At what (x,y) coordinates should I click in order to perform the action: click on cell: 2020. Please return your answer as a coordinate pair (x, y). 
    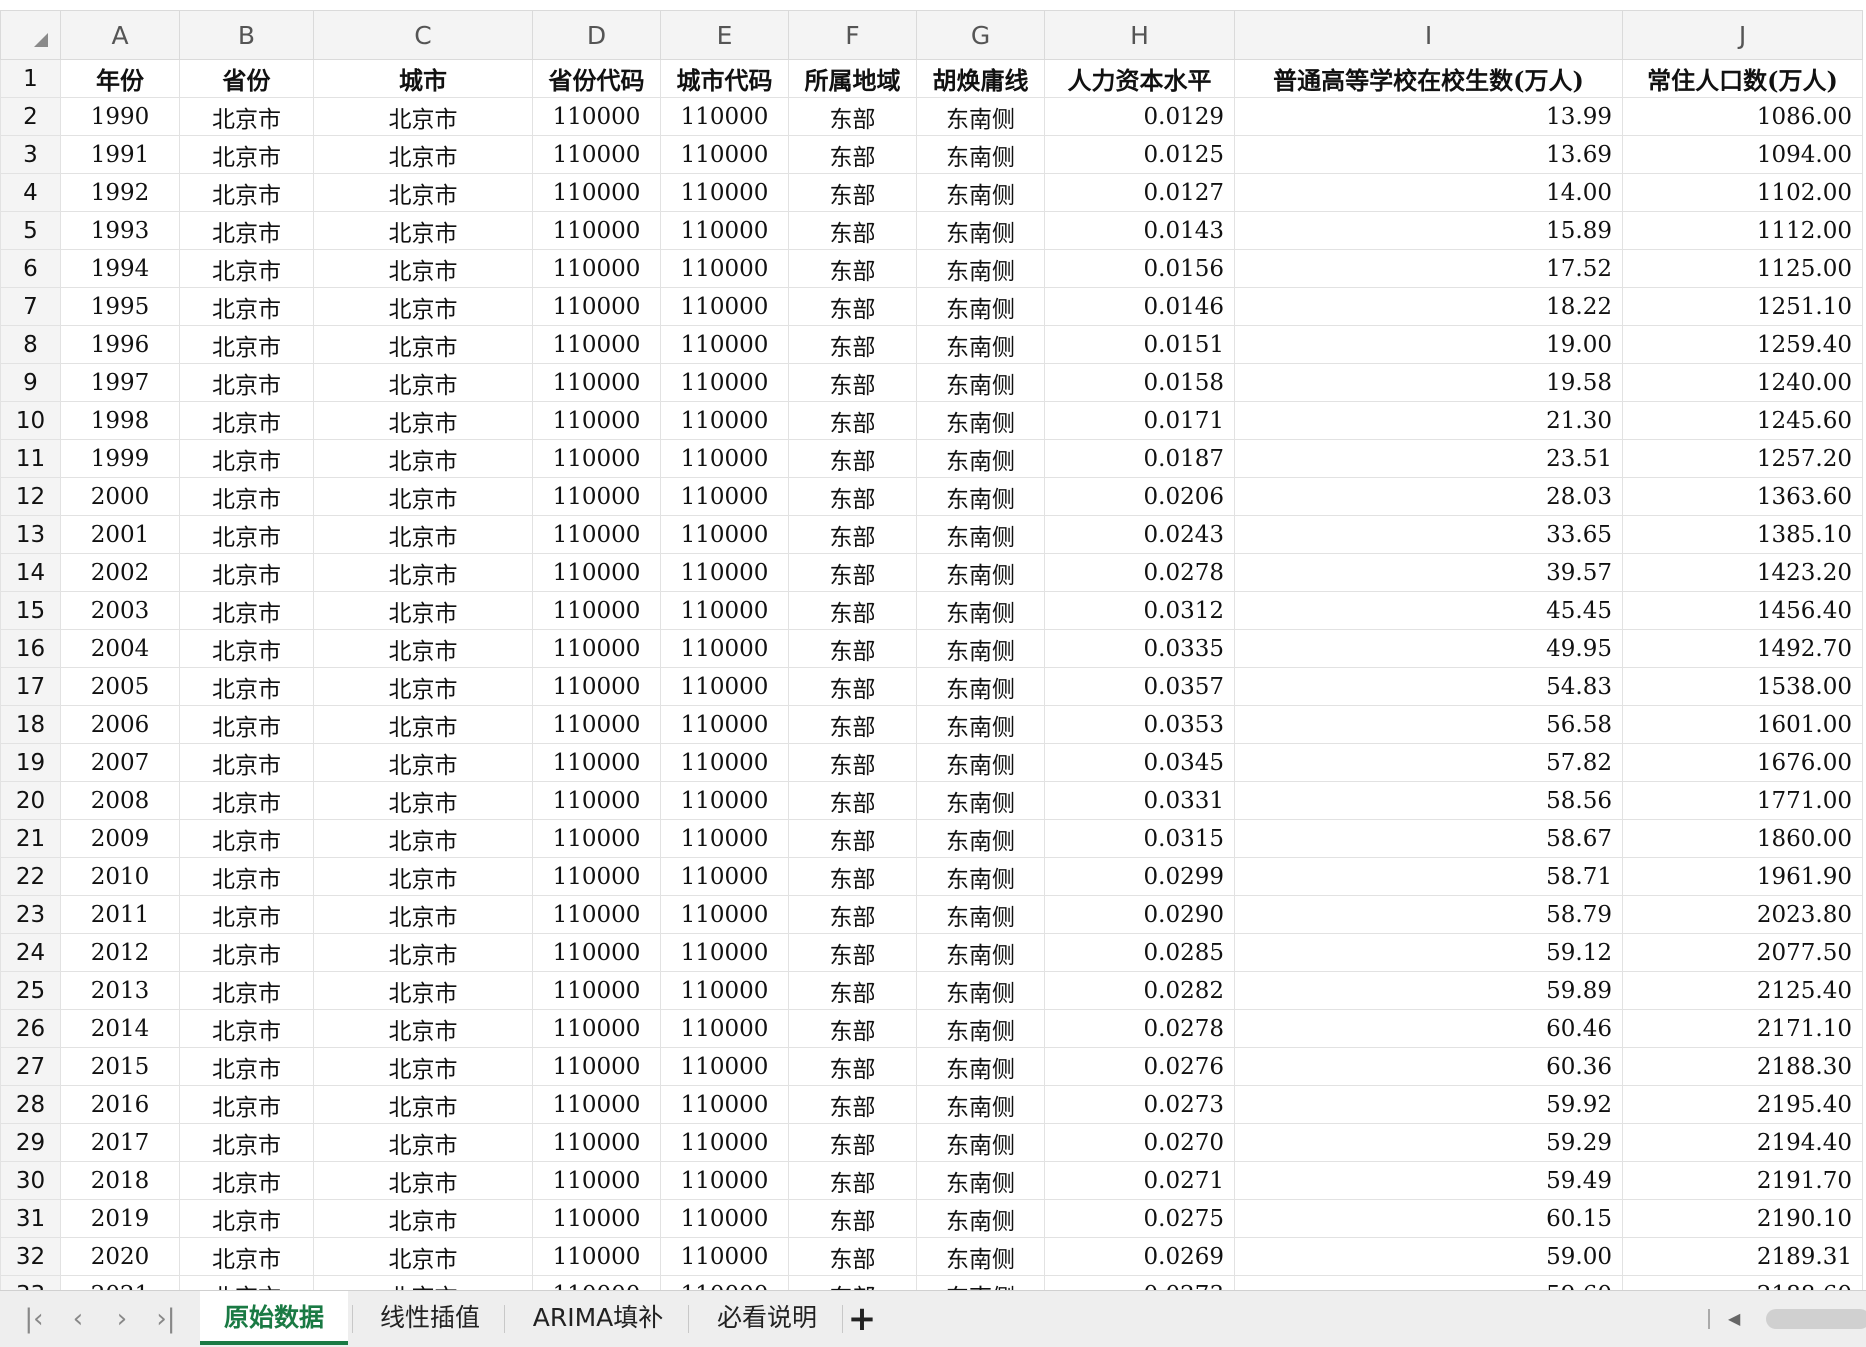
    Looking at the image, I should click on (120, 1256).